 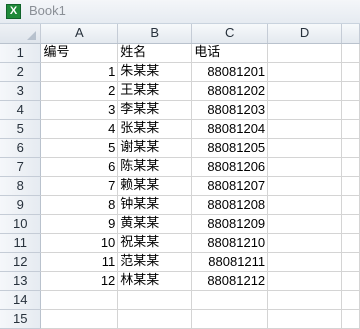 I want to click on cell-a: 2, so click(x=79, y=91).